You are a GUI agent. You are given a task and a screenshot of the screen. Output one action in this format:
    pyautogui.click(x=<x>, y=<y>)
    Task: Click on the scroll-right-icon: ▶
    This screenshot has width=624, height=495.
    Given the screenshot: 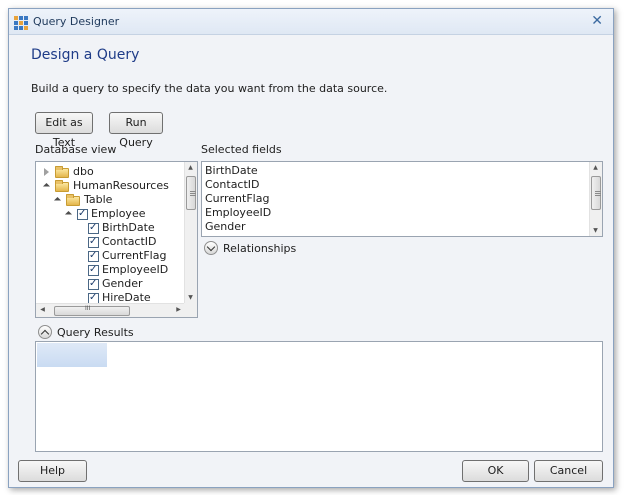 What is the action you would take?
    pyautogui.click(x=178, y=309)
    